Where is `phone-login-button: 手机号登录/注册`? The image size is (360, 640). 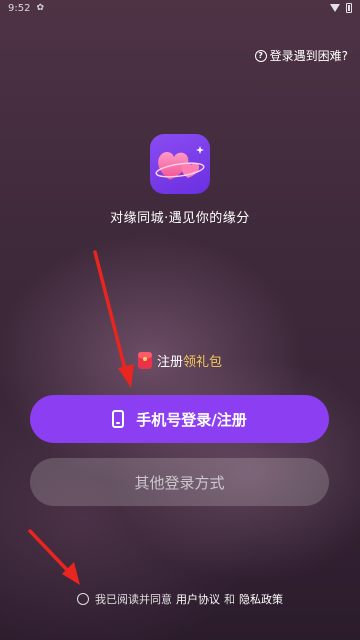 phone-login-button: 手机号登录/注册 is located at coordinates (179, 419).